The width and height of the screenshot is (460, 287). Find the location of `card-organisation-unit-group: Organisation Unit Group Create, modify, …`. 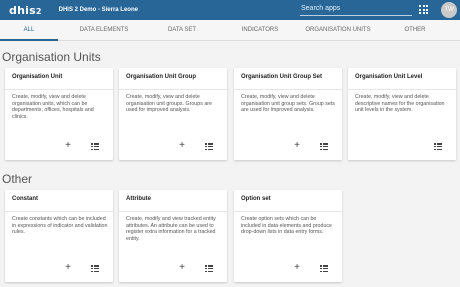

card-organisation-unit-group: Organisation Unit Group Create, modify, … is located at coordinates (173, 114).